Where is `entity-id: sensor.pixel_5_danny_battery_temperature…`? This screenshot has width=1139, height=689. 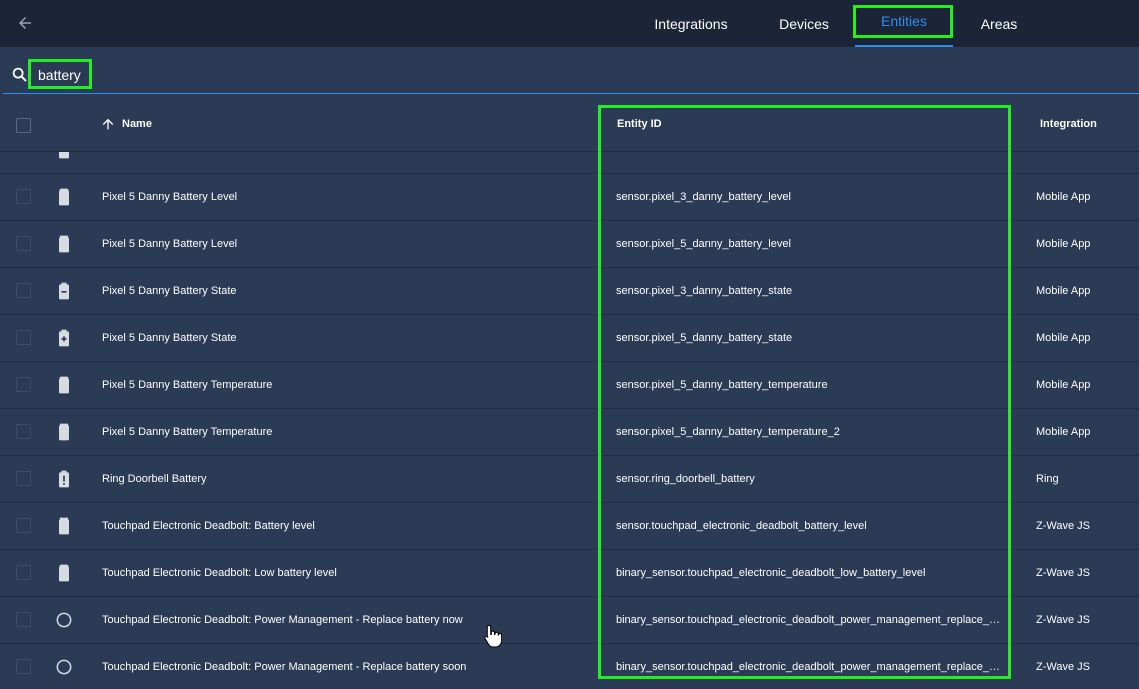 entity-id: sensor.pixel_5_danny_battery_temperature… is located at coordinates (728, 432).